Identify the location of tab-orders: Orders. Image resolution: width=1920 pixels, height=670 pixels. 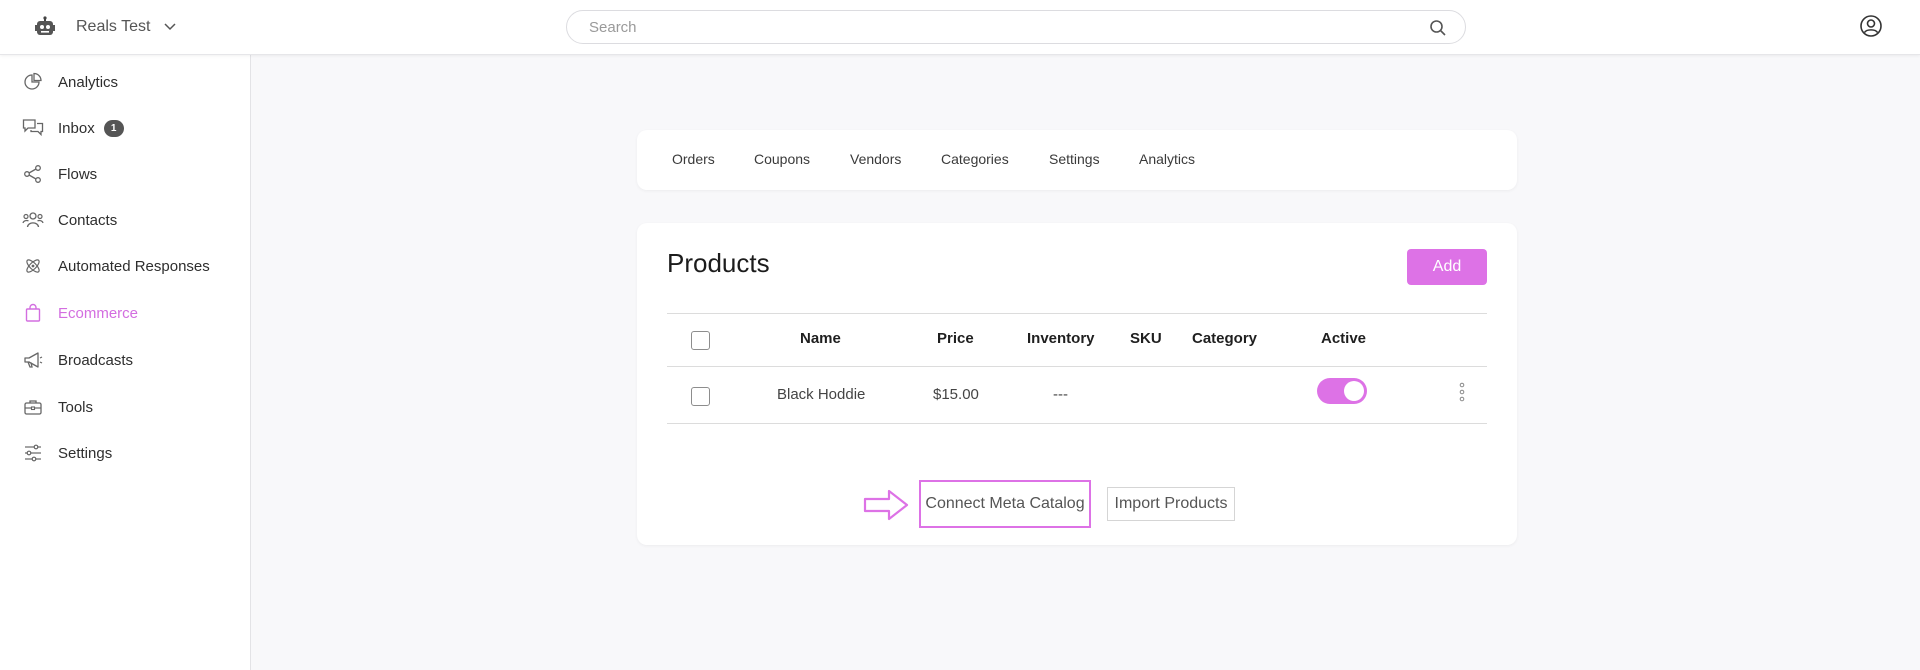
(693, 159).